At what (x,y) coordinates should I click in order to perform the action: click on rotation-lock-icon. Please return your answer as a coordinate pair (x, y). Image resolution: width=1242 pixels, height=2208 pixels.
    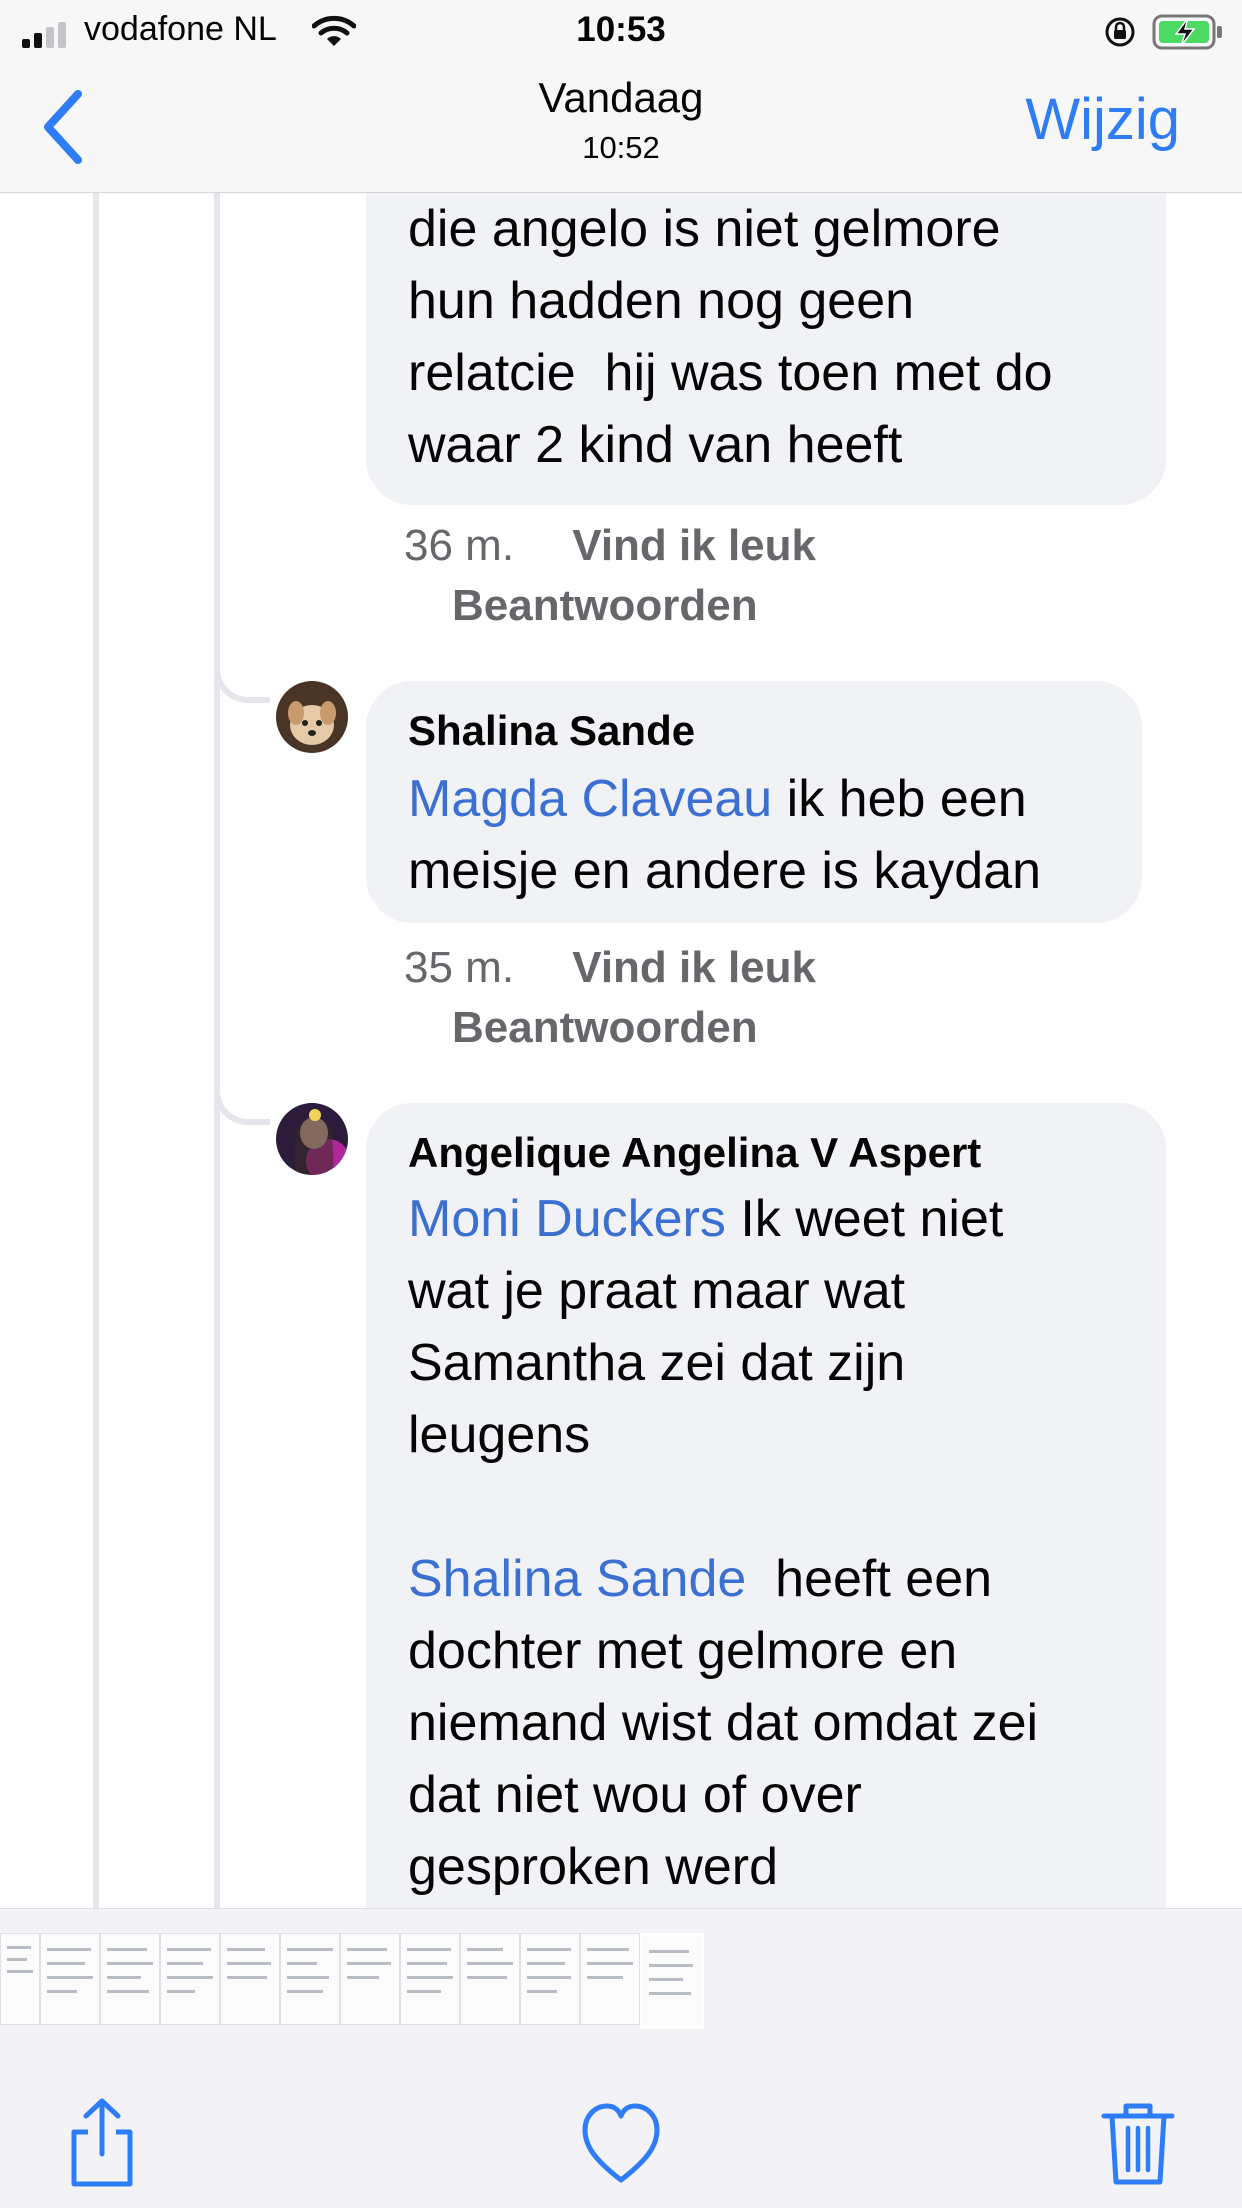
    Looking at the image, I should click on (1120, 32).